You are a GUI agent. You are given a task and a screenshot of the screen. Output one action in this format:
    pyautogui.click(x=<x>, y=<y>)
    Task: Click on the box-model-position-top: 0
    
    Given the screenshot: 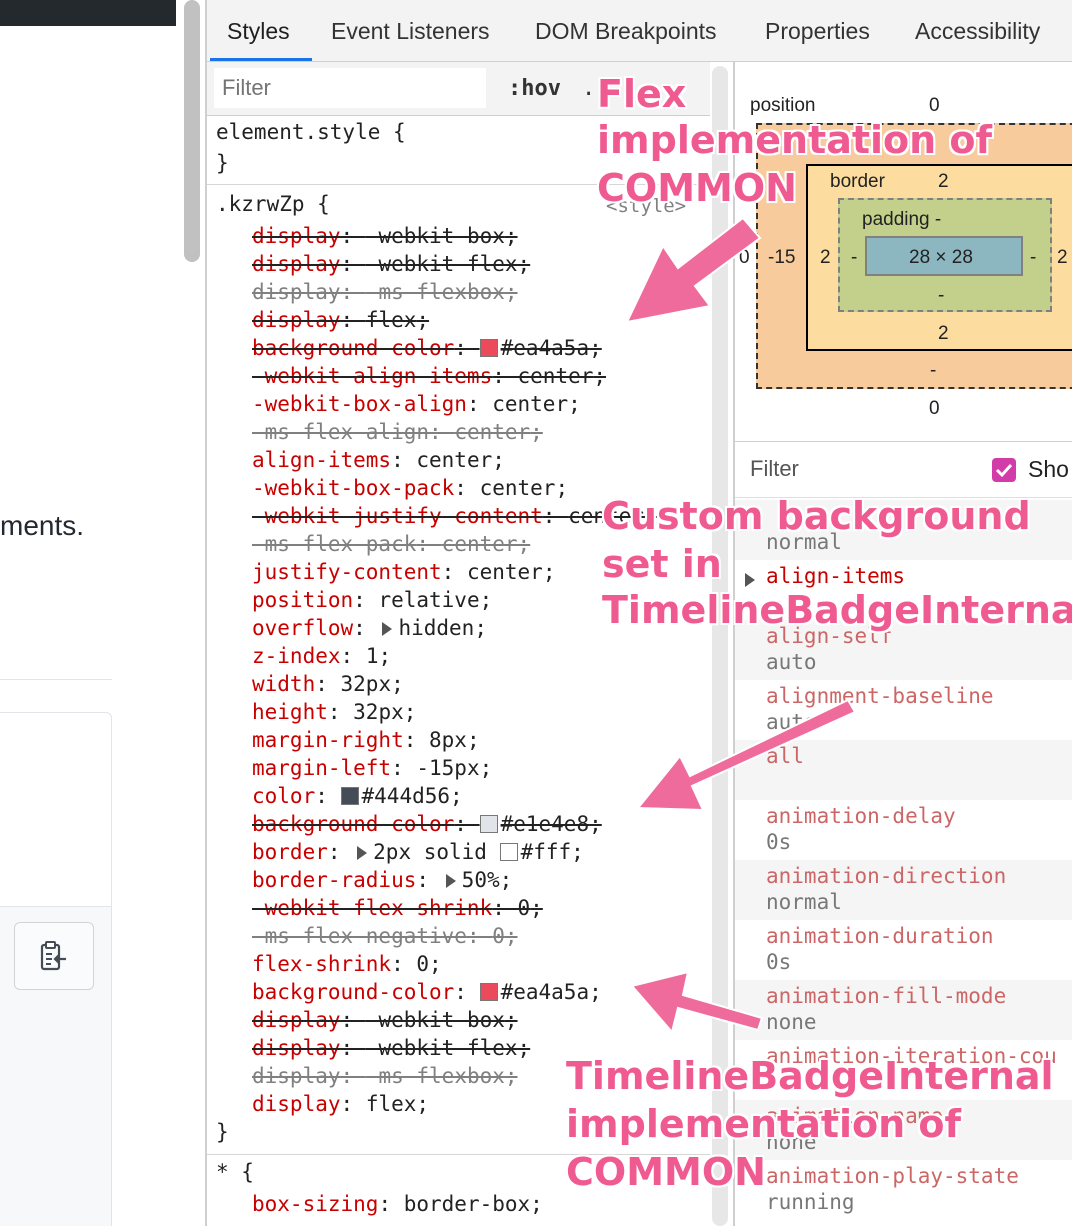 What is the action you would take?
    pyautogui.click(x=934, y=106)
    